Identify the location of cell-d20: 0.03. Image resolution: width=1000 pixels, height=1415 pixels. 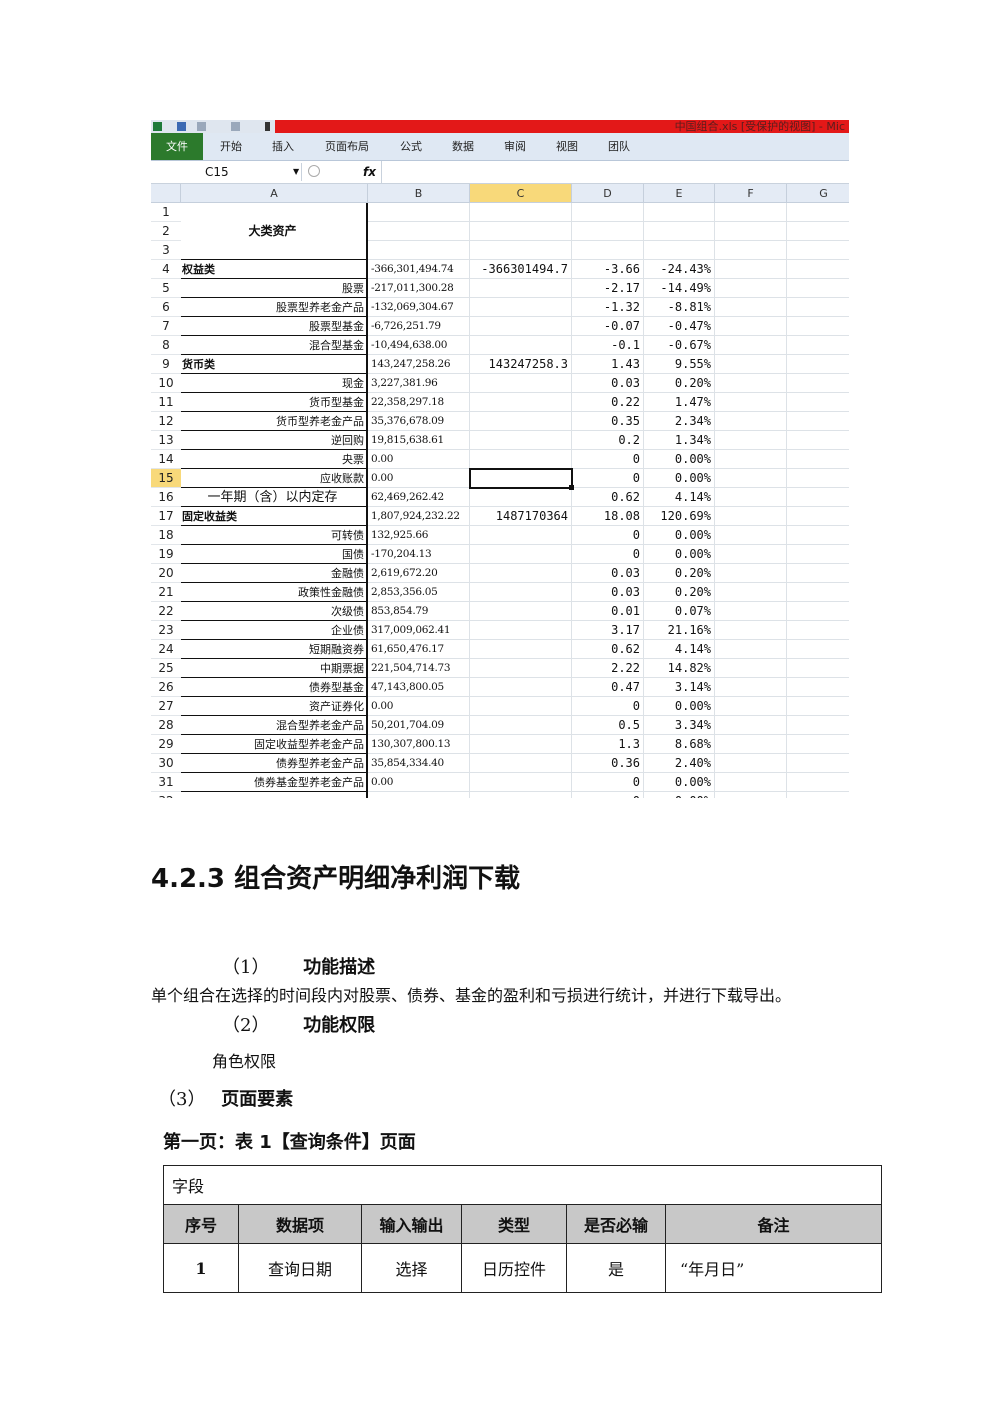
(608, 573).